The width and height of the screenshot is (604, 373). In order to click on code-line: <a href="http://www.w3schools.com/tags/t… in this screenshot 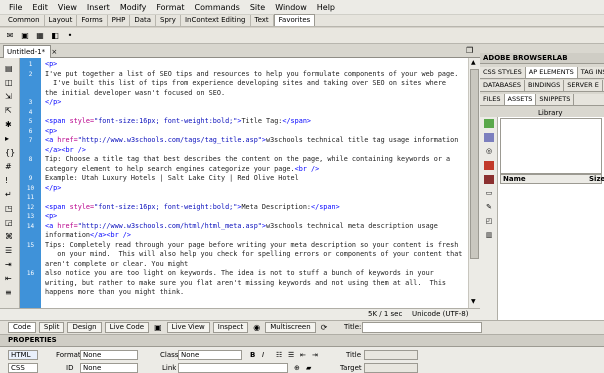, I will do `click(251, 140)`.